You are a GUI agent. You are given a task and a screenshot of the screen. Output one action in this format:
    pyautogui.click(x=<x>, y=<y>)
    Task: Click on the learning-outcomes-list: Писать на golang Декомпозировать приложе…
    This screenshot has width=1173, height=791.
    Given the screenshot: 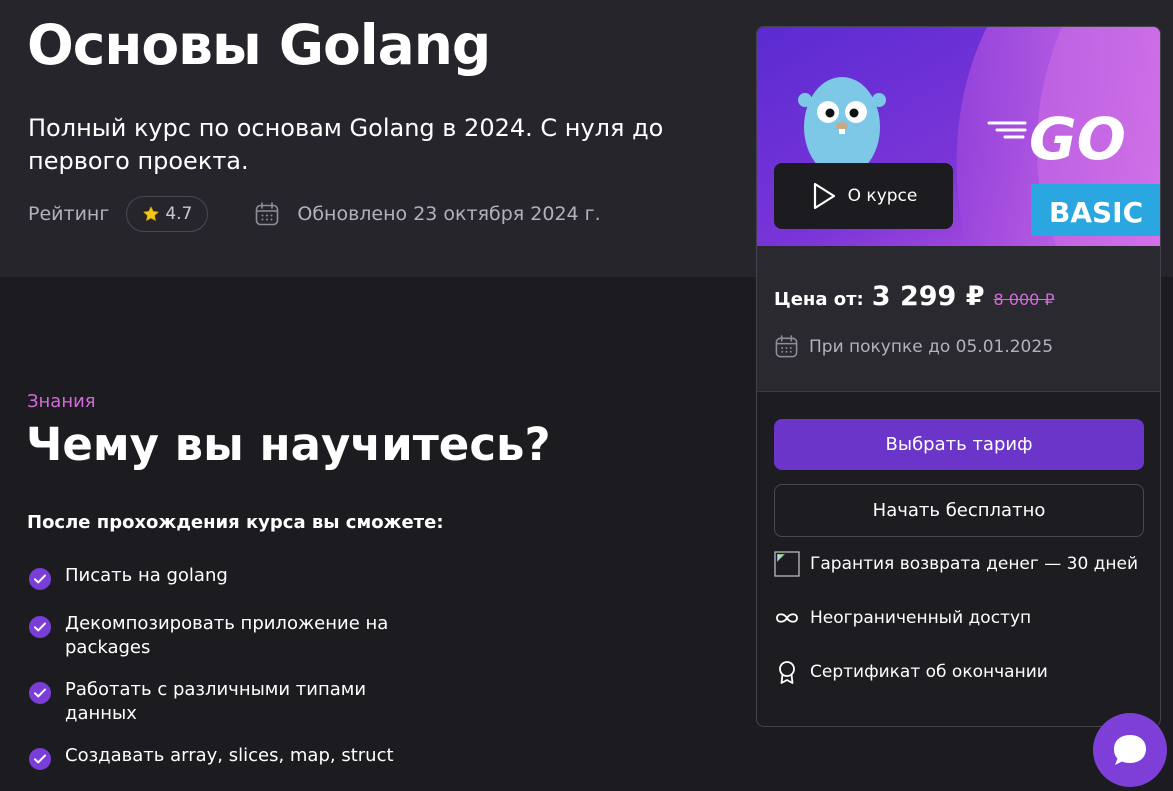 What is the action you would take?
    pyautogui.click(x=228, y=676)
    